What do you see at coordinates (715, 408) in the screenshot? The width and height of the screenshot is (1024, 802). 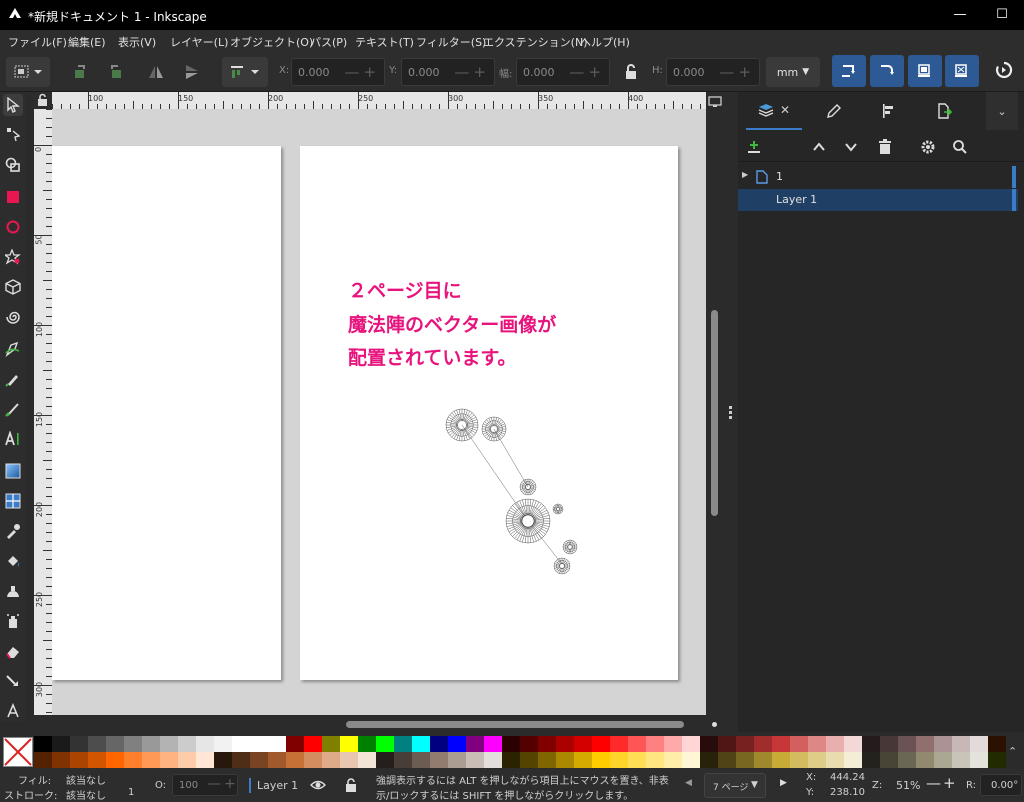 I see `vertical-scrollbar` at bounding box center [715, 408].